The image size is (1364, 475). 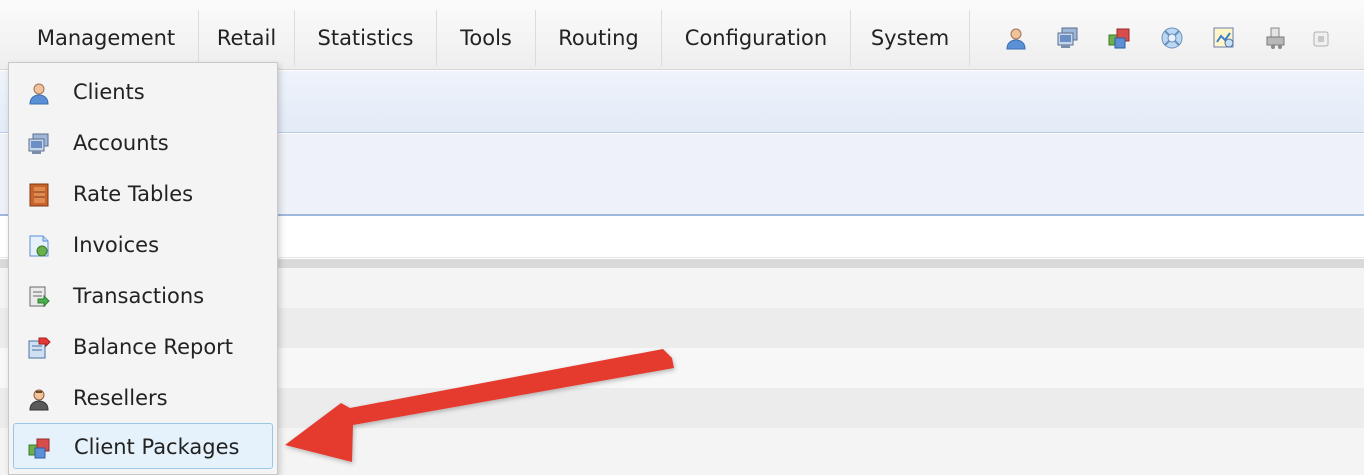 What do you see at coordinates (39, 195) in the screenshot?
I see `rate-book-icon` at bounding box center [39, 195].